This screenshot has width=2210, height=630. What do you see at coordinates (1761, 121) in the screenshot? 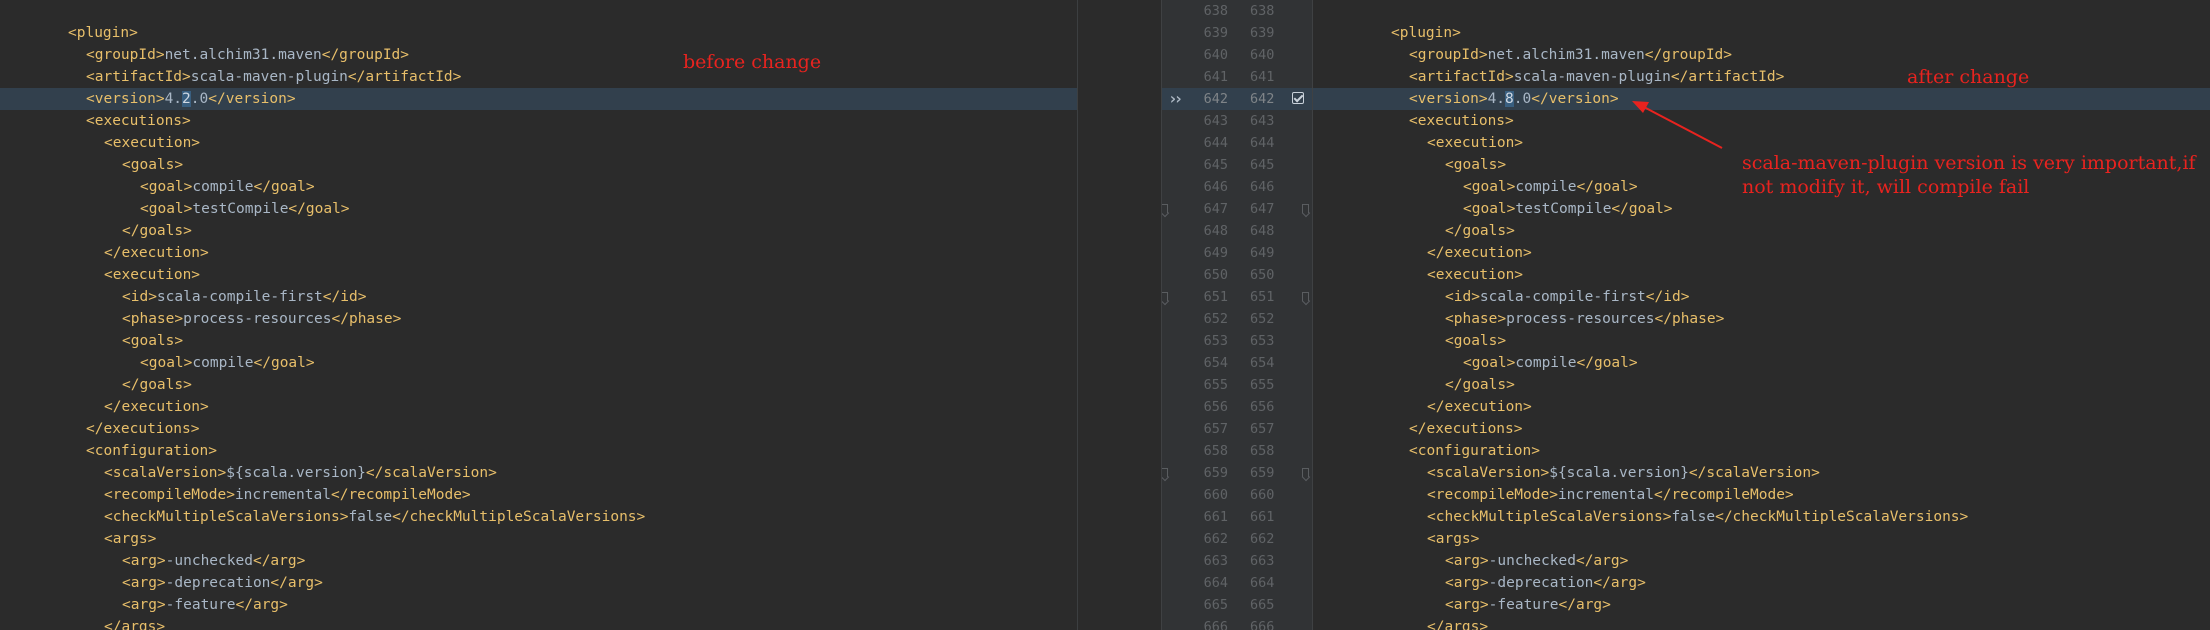
I see `right-code-line: <executions>` at bounding box center [1761, 121].